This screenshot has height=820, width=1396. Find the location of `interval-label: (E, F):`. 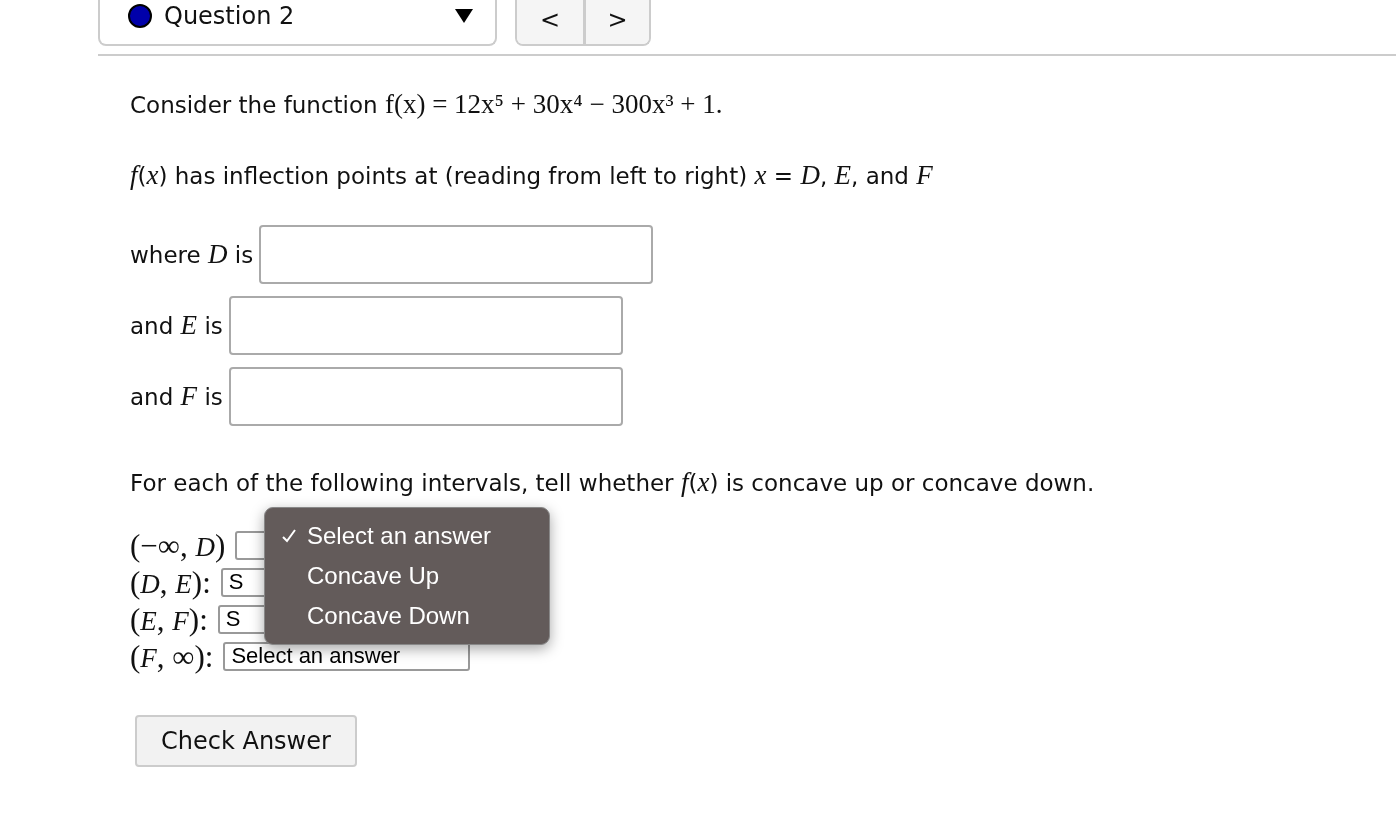

interval-label: (E, F): is located at coordinates (169, 619).